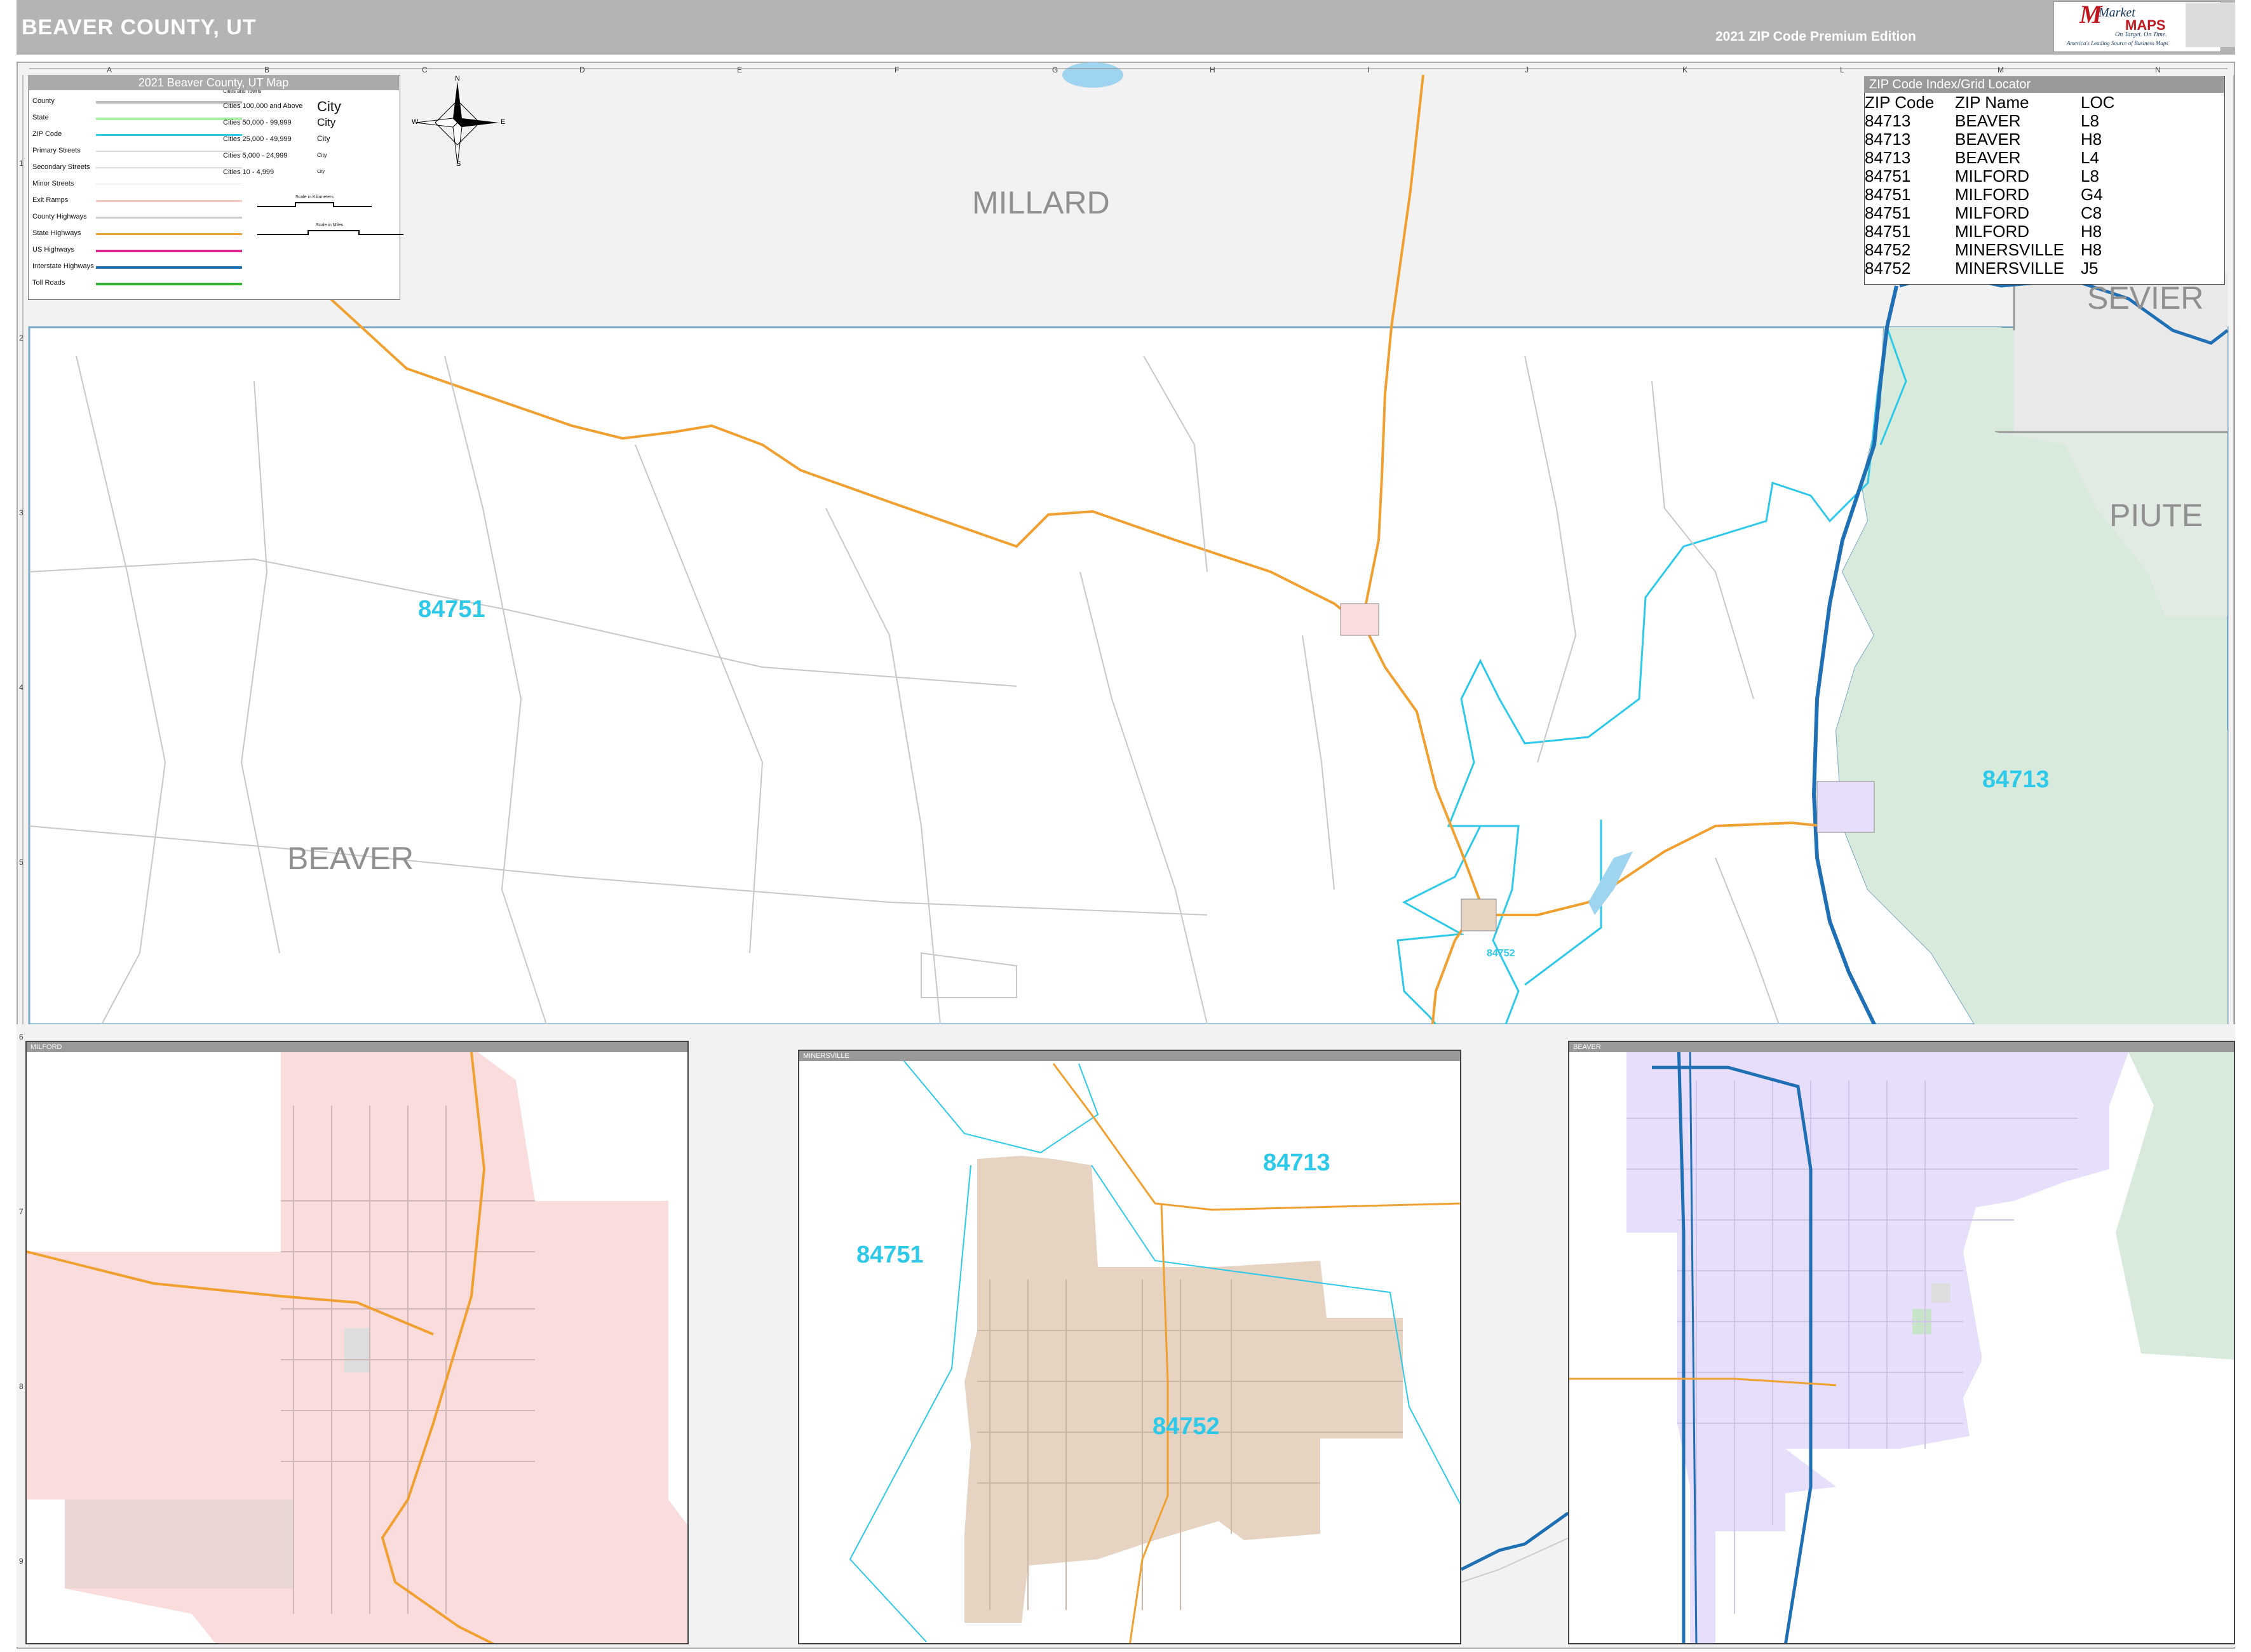  Describe the element at coordinates (1902, 1047) in the screenshot. I see `inset-beaver-title: BEAVER` at that location.